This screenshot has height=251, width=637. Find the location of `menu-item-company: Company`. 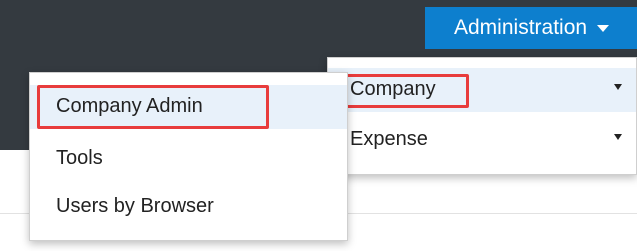

menu-item-company: Company is located at coordinates (482, 90).